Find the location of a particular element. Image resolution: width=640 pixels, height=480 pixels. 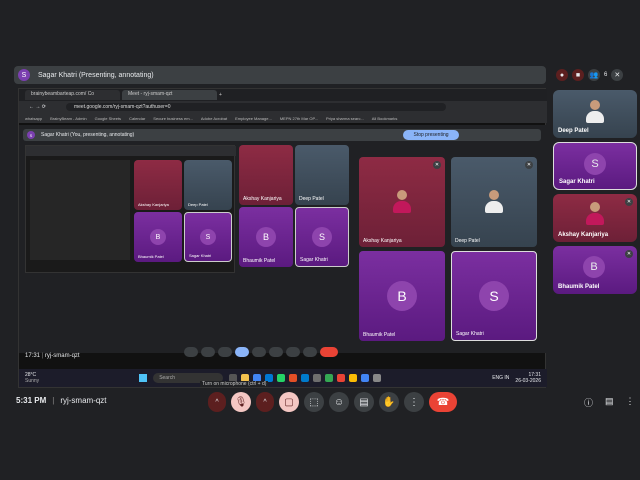

weather-widget: 28°C Sunny is located at coordinates (32, 378).